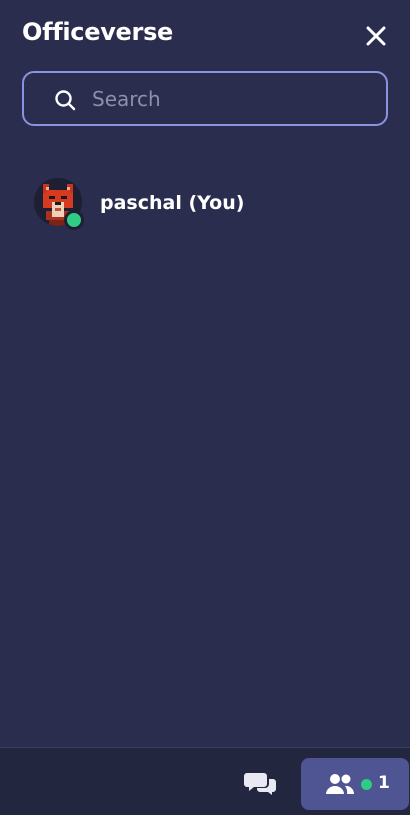 This screenshot has height=815, width=410. I want to click on user-name: paschal (You), so click(172, 203).